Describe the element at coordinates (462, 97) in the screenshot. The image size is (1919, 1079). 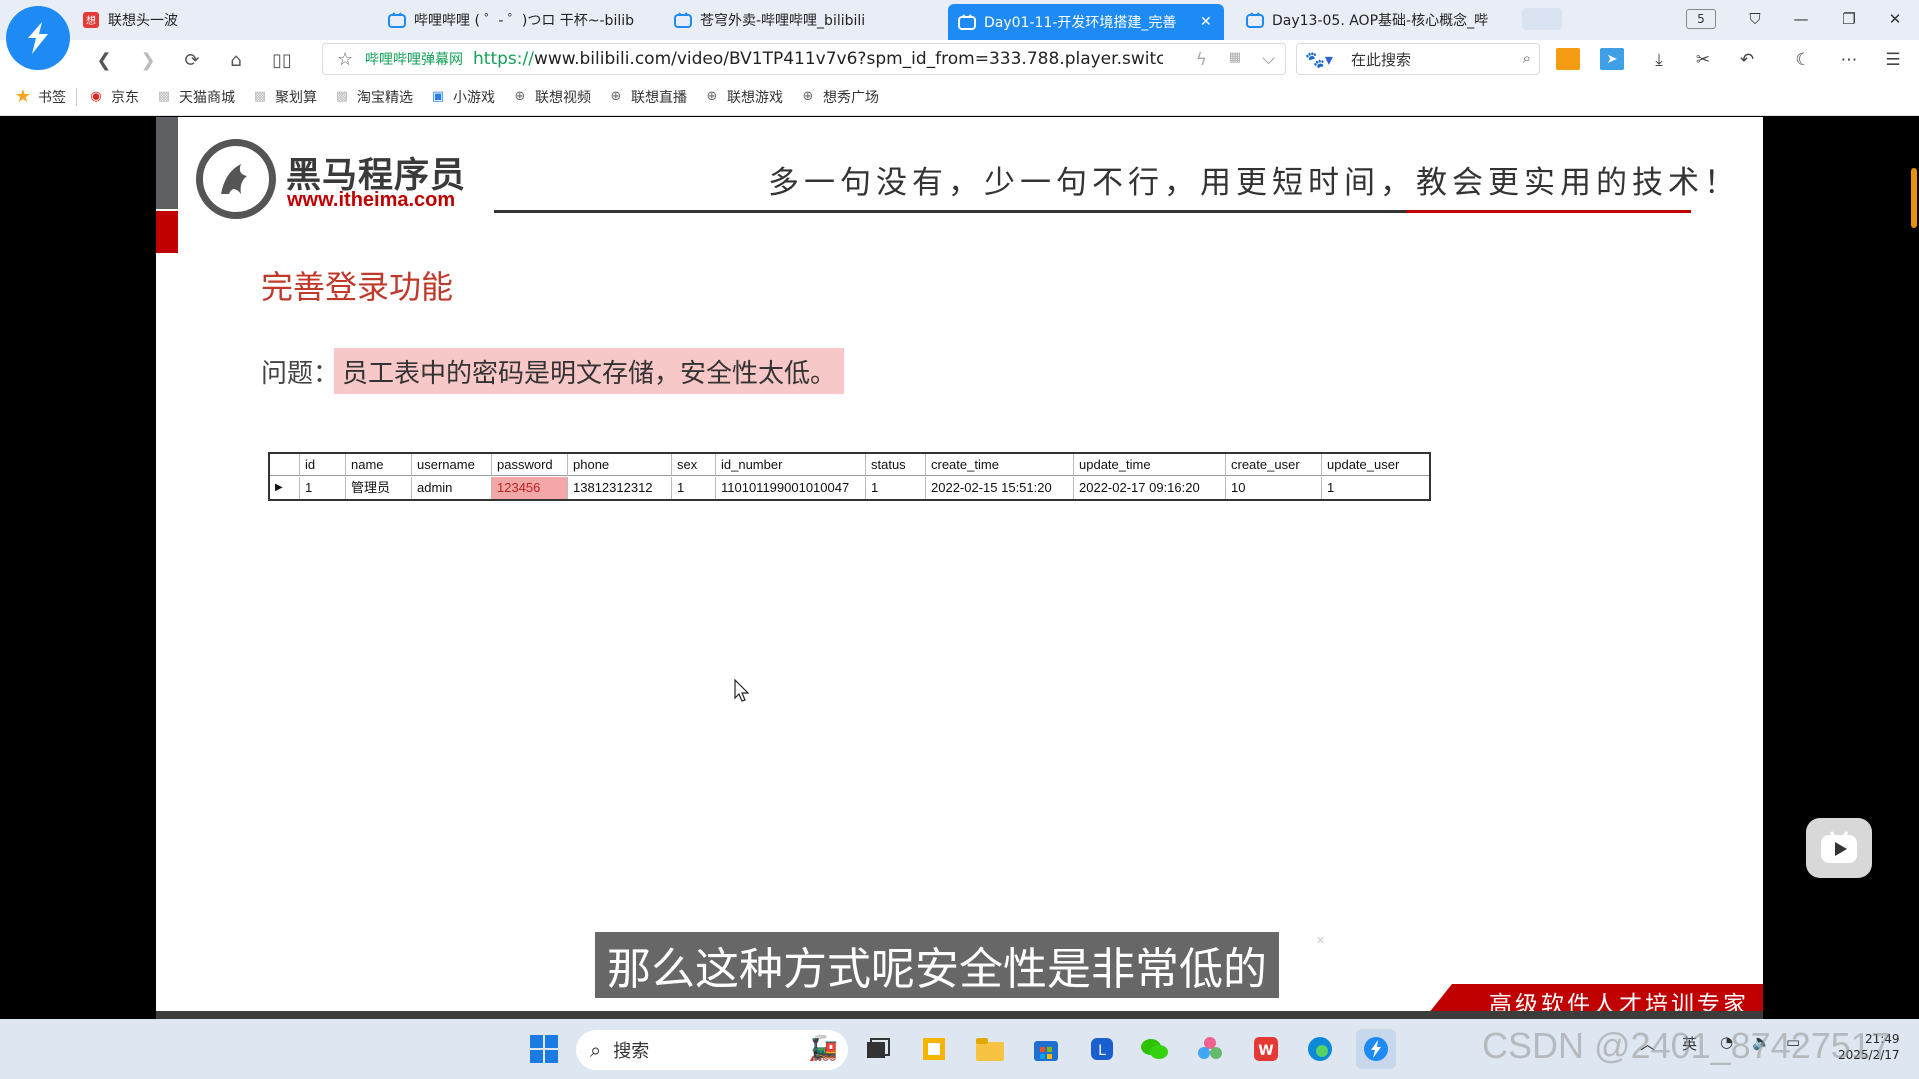
I see `bookmark-games: ▣ 小游戏` at that location.